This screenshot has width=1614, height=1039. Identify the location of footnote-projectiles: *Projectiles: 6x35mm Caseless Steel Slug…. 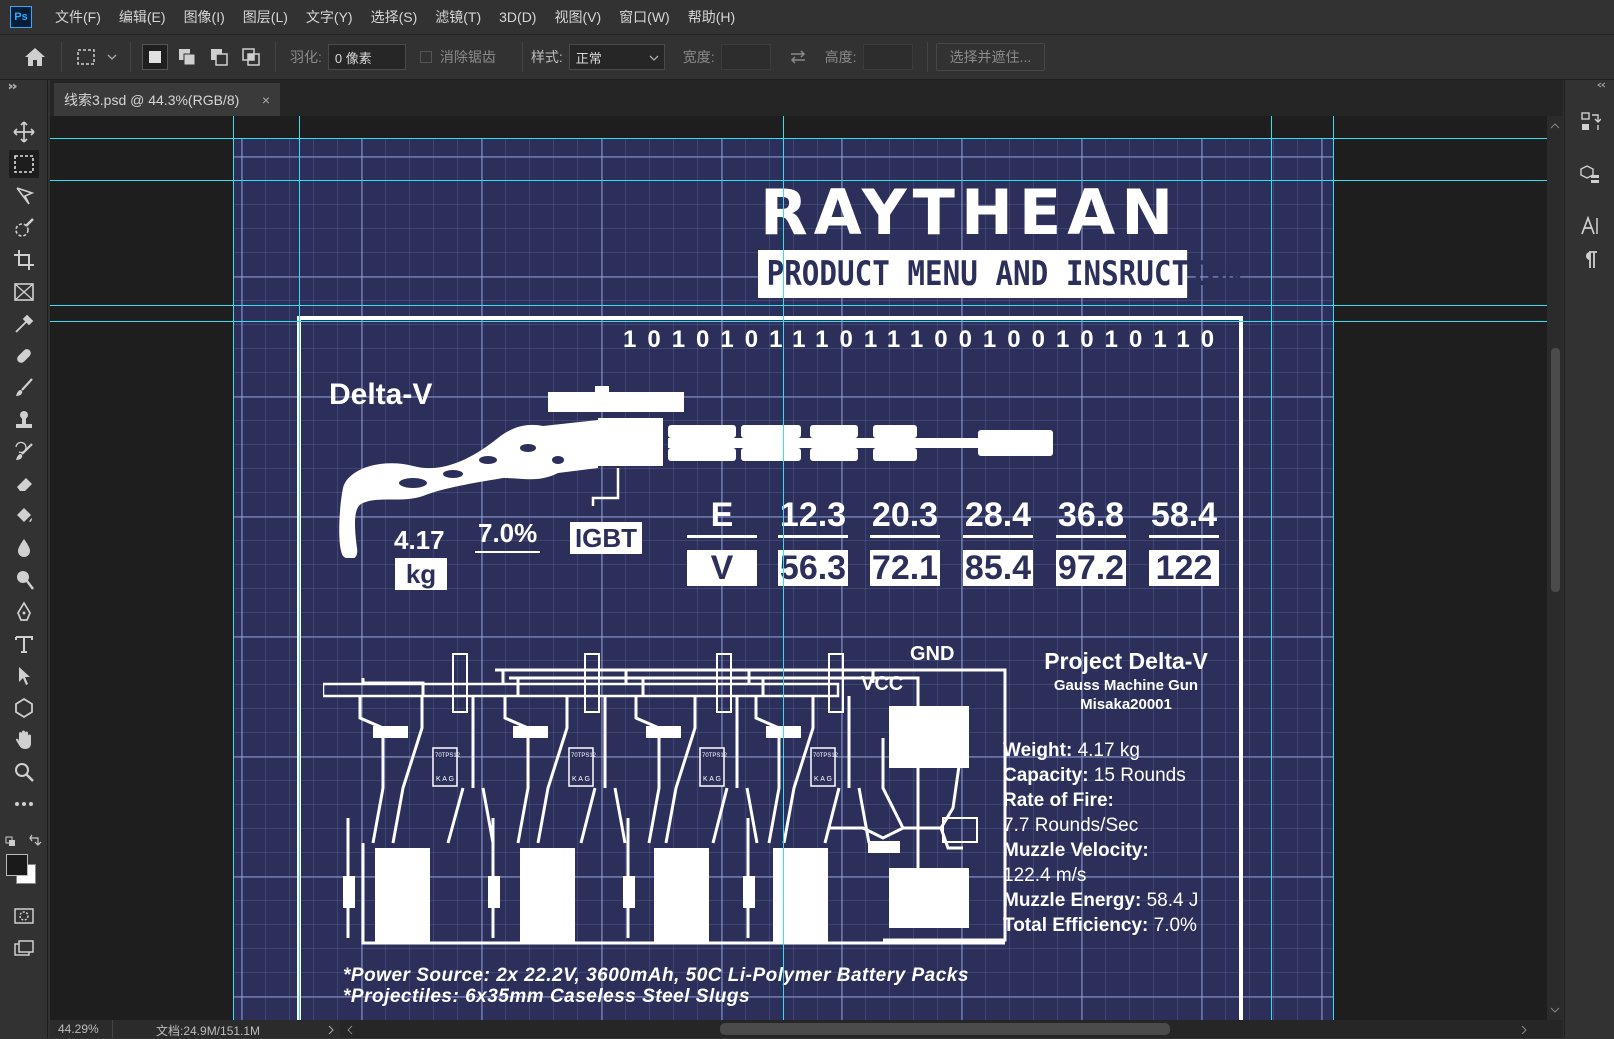
(547, 996).